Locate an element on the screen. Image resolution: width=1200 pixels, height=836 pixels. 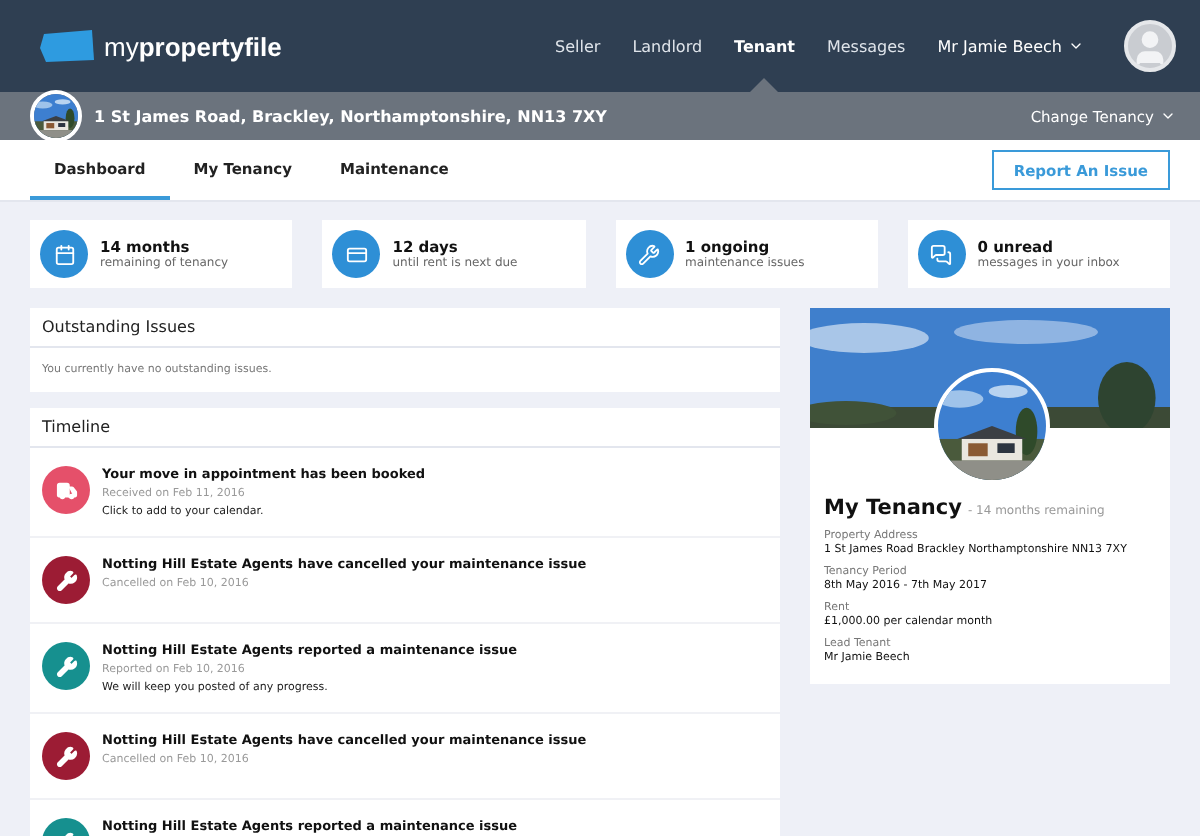
card-title: Timeline is located at coordinates (405, 428).